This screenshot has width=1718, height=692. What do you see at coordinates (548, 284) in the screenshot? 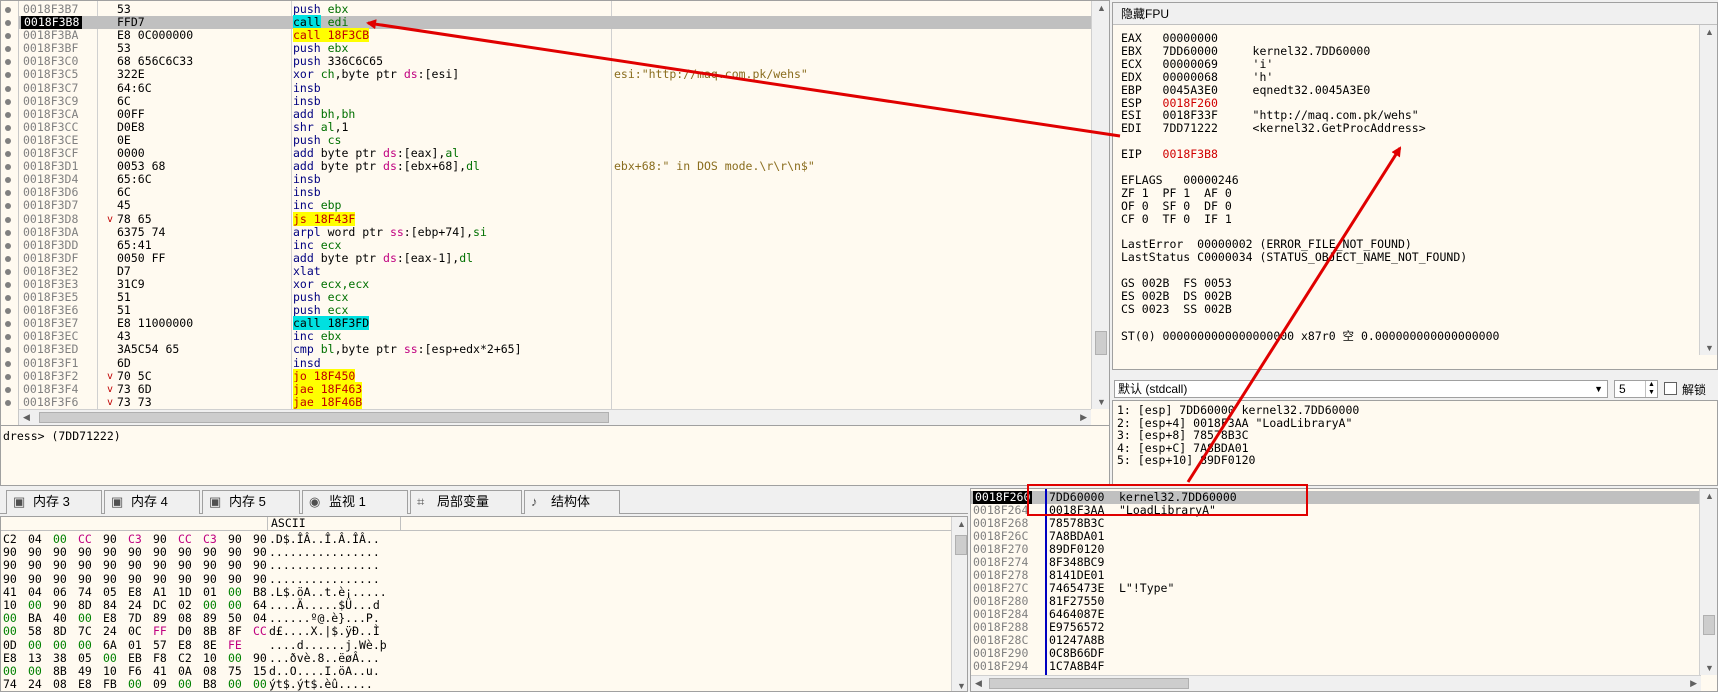
I see `disassembly-row: 0018F3E3 31C9 xor ecx,ecx` at bounding box center [548, 284].